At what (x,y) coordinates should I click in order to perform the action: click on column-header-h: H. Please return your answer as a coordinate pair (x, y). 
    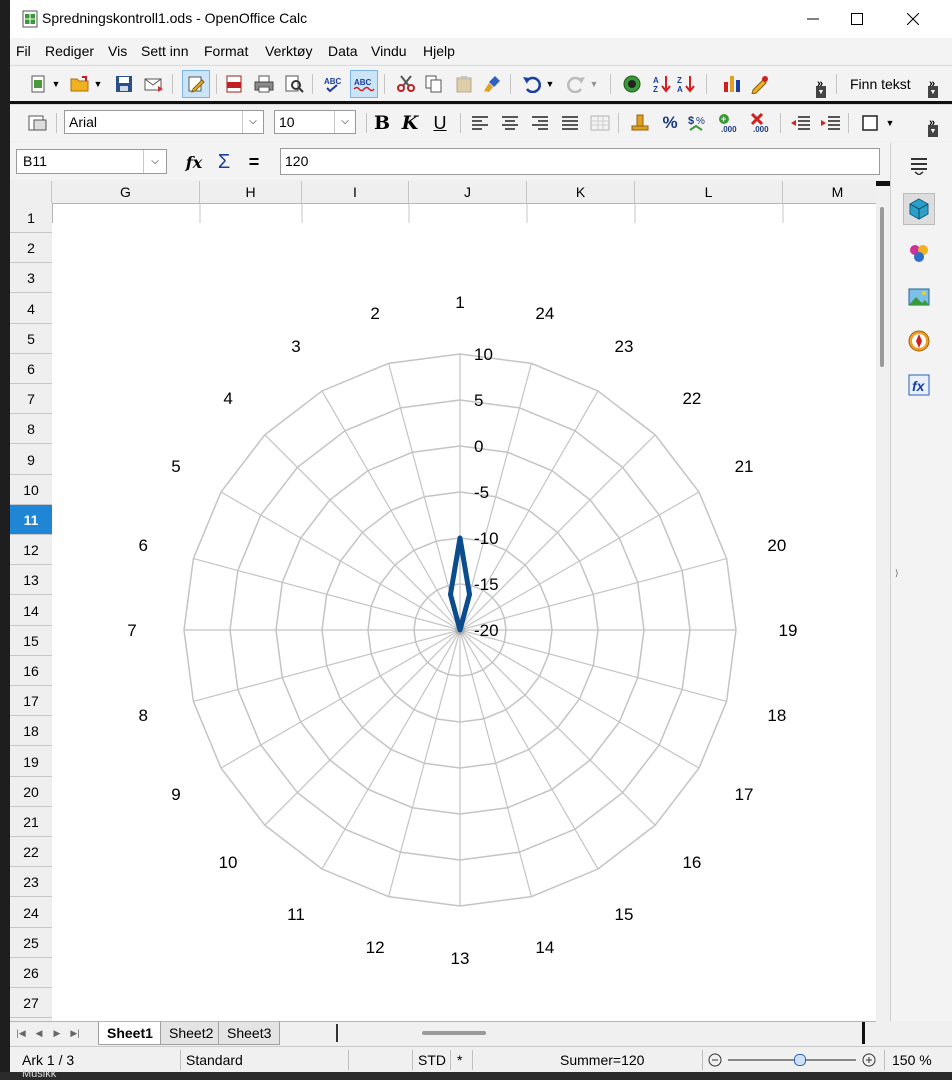
    Looking at the image, I should click on (251, 192).